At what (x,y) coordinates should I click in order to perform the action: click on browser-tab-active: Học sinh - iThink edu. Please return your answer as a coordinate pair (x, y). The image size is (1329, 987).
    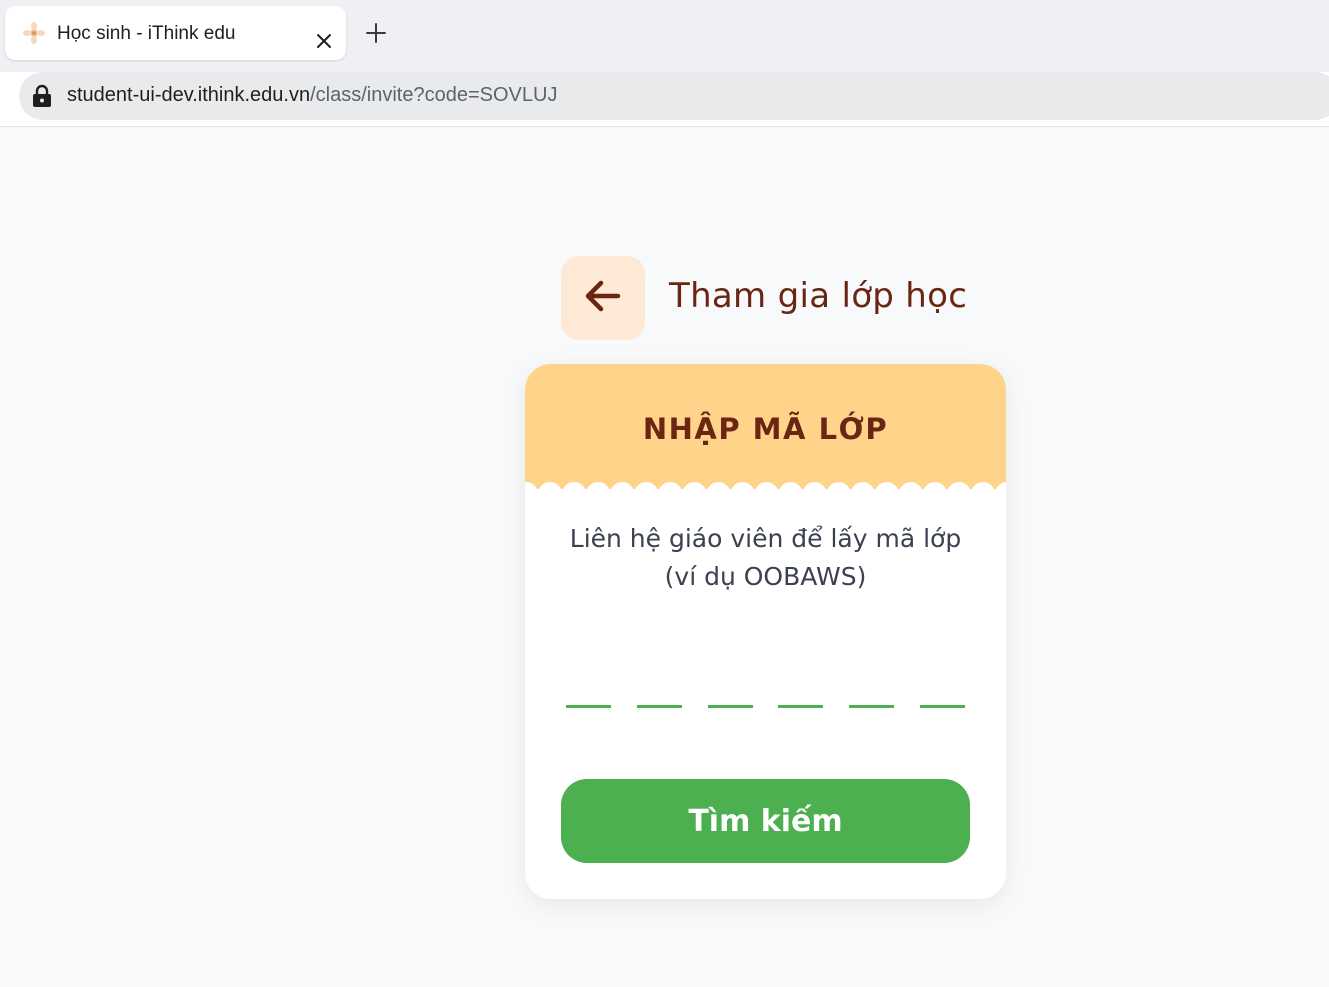
    Looking at the image, I should click on (175, 33).